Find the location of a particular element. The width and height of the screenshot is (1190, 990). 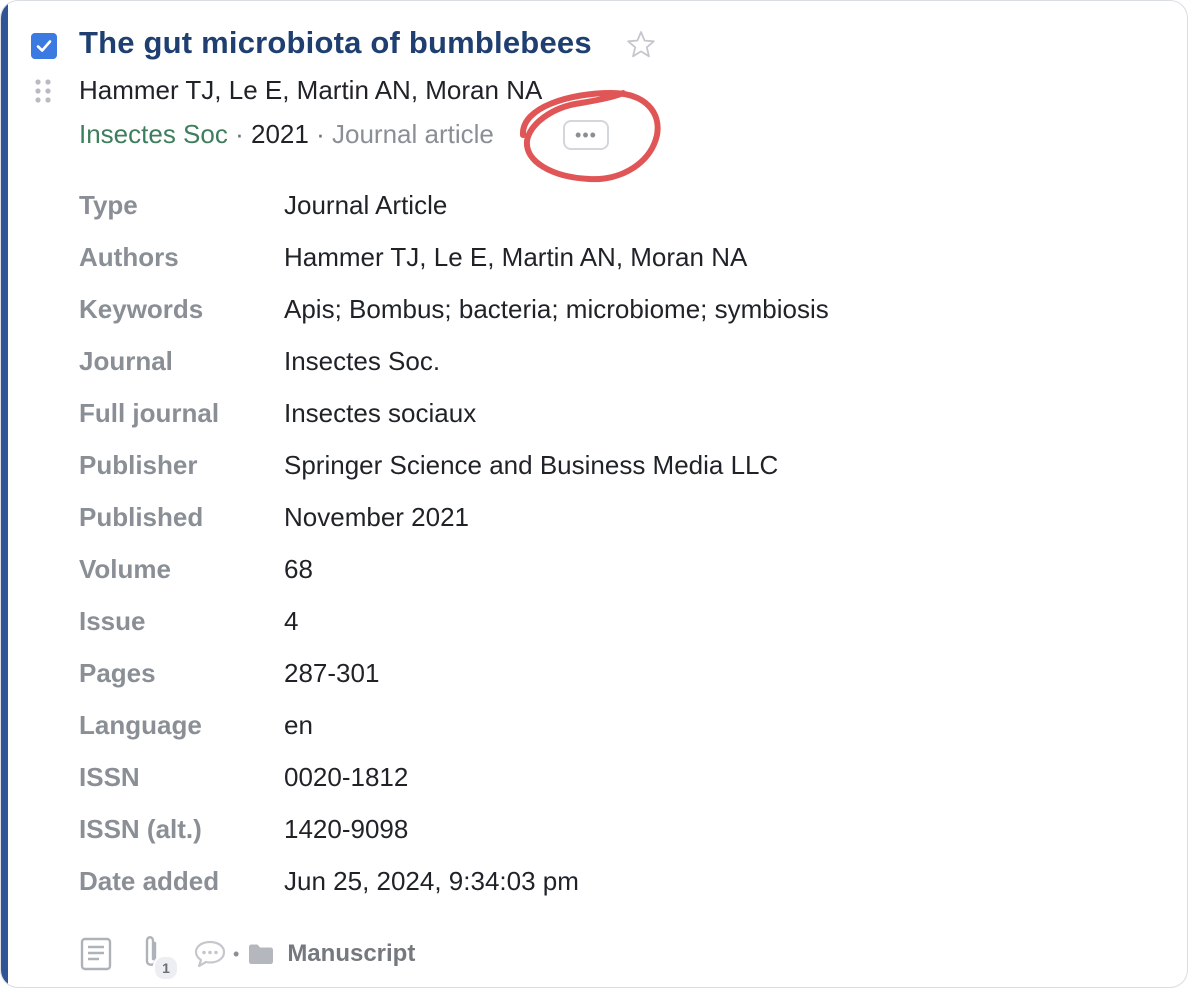

collection-folder is located at coordinates (261, 954).